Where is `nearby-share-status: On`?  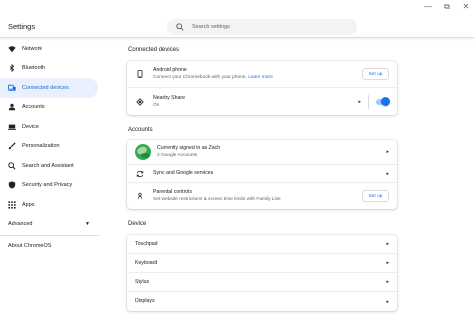 nearby-share-status: On is located at coordinates (156, 105).